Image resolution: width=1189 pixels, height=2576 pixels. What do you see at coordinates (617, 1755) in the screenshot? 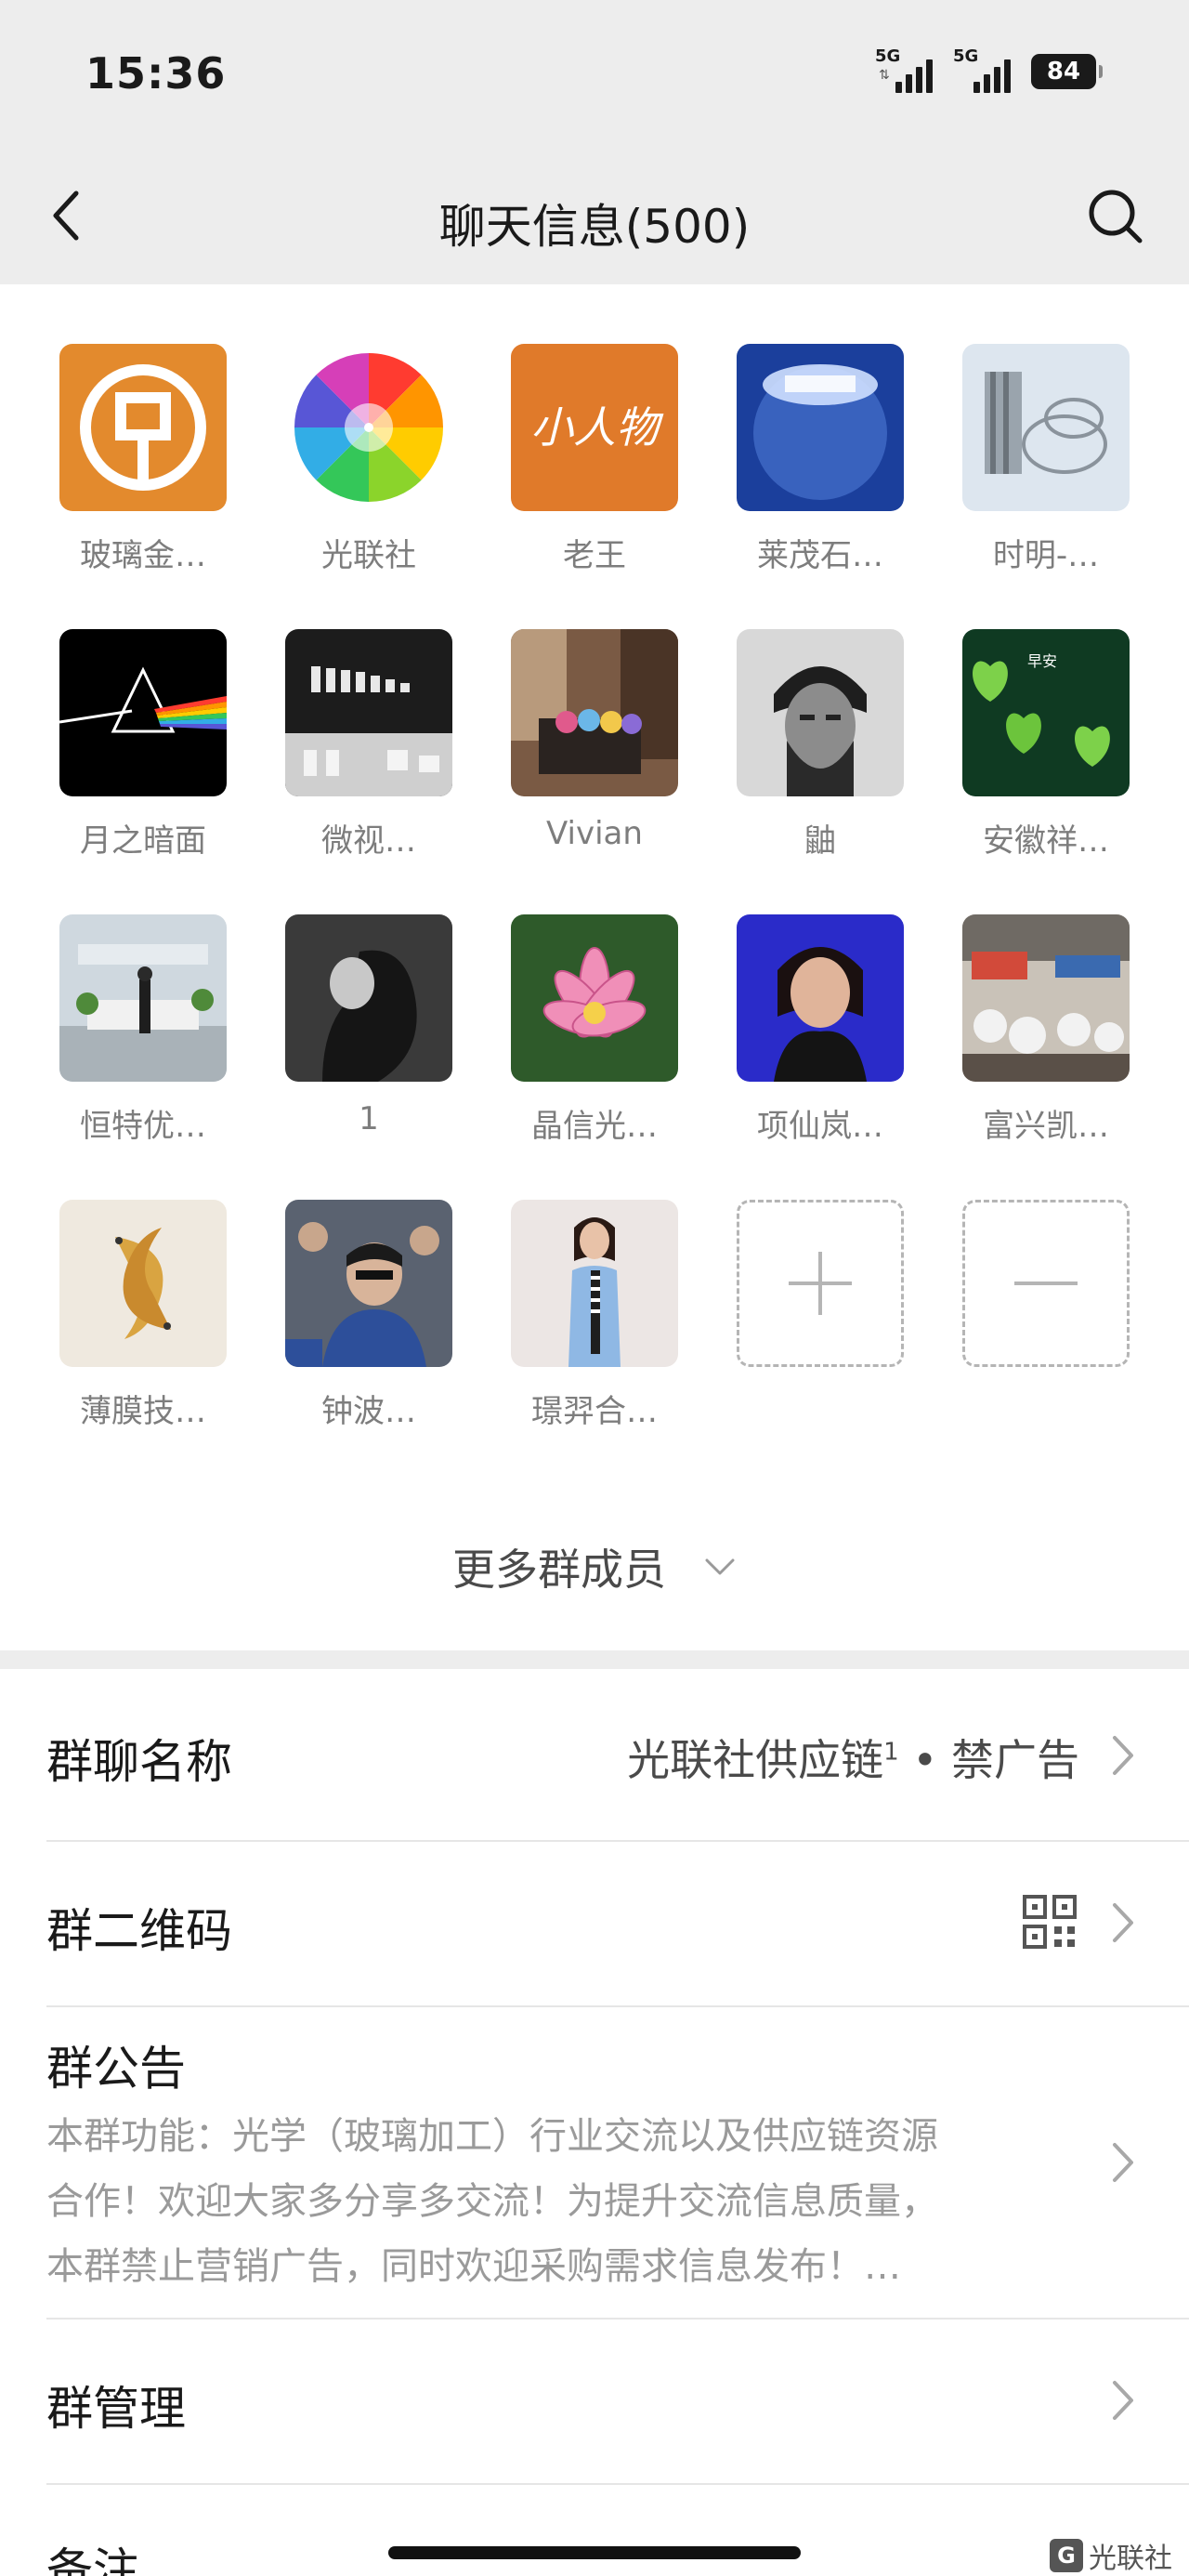
I see `group-name-row: 群聊名称 光联社供应链1 • 禁广告` at bounding box center [617, 1755].